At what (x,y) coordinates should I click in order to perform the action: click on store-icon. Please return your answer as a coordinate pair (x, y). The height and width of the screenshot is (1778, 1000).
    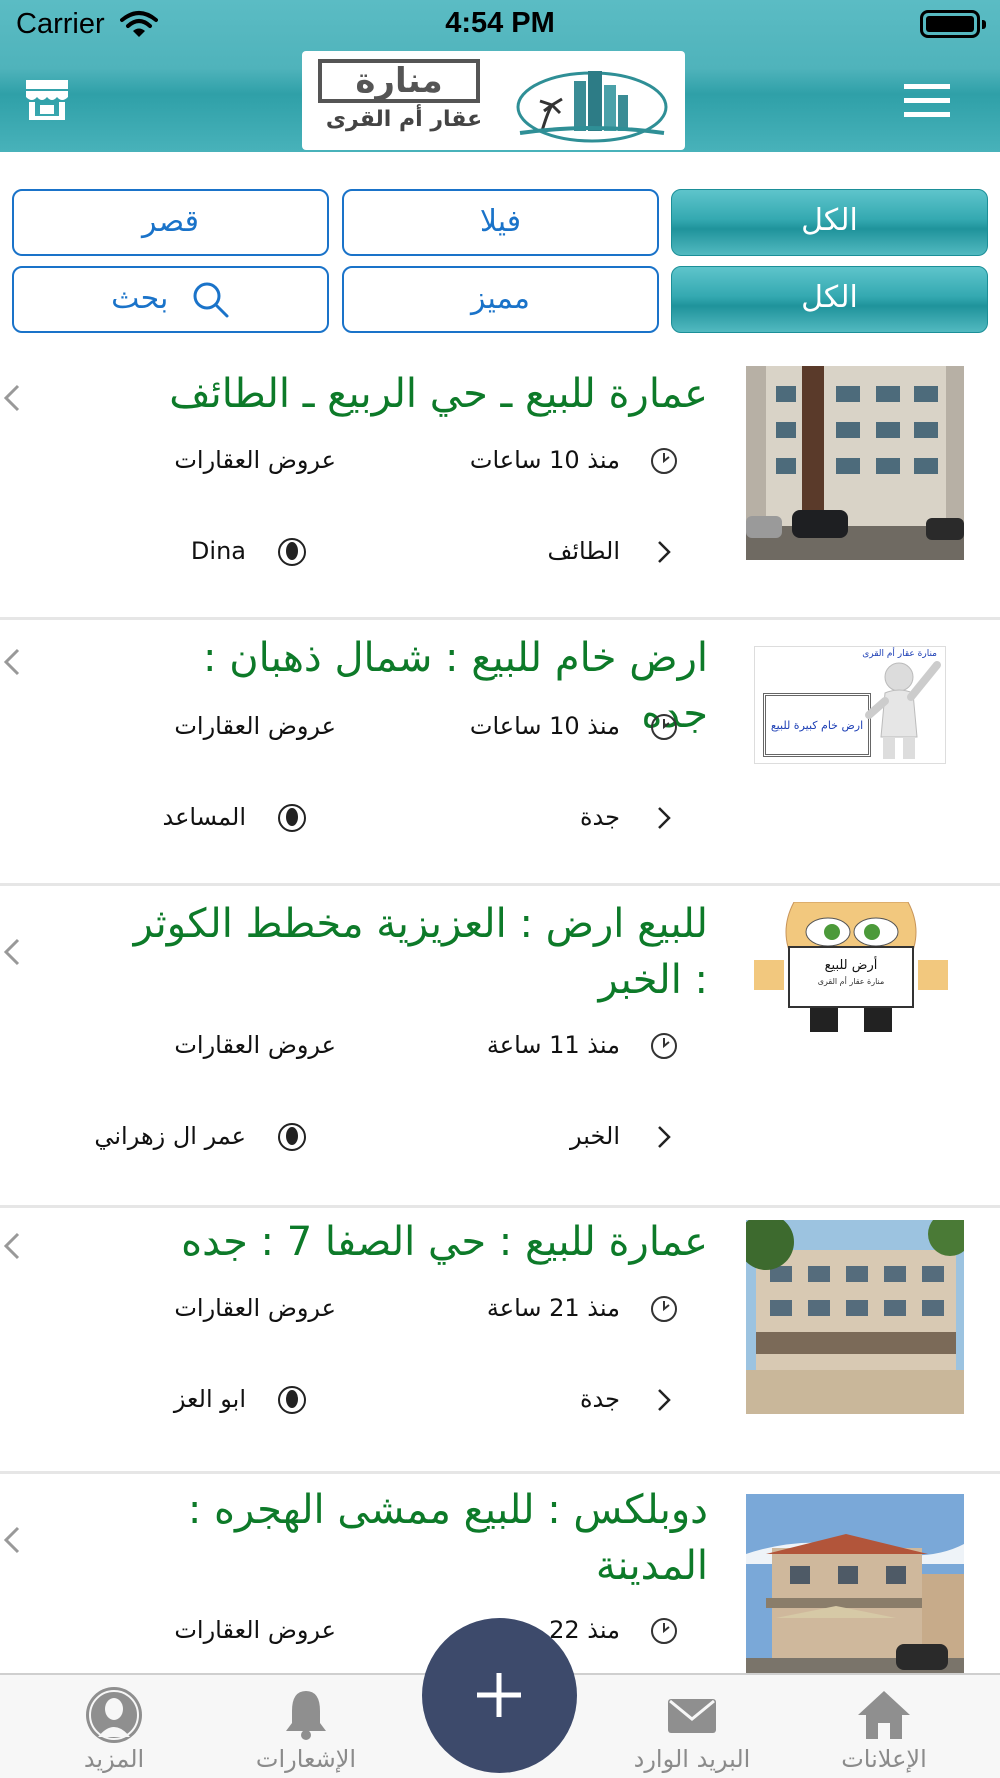
    Looking at the image, I should click on (47, 100).